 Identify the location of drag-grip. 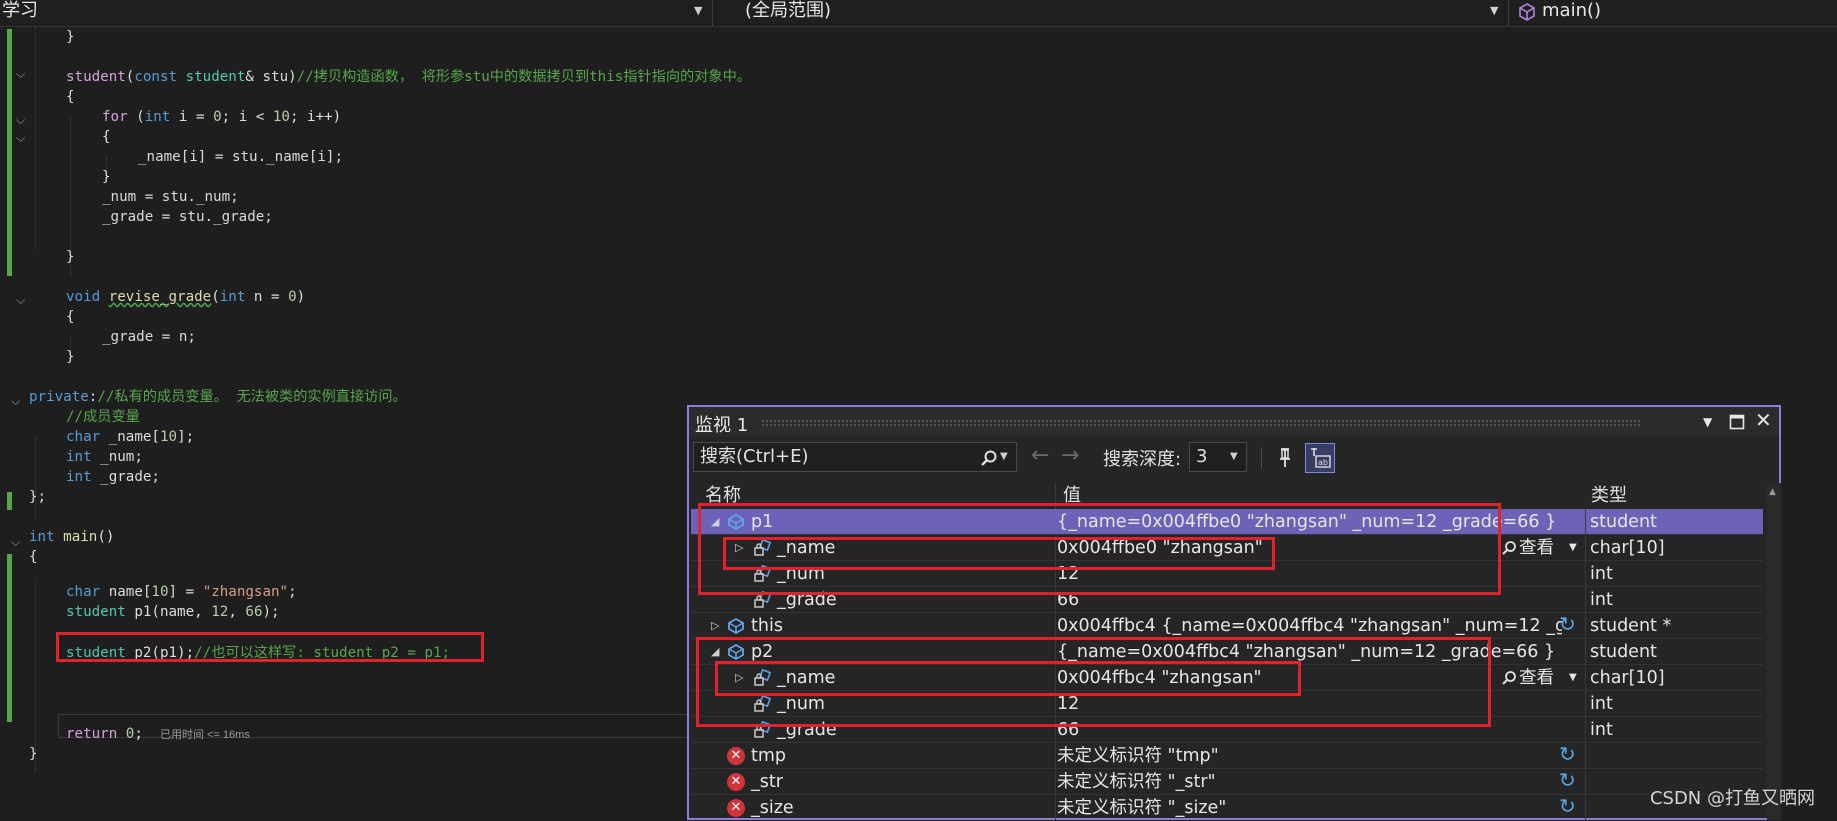
(1201, 422).